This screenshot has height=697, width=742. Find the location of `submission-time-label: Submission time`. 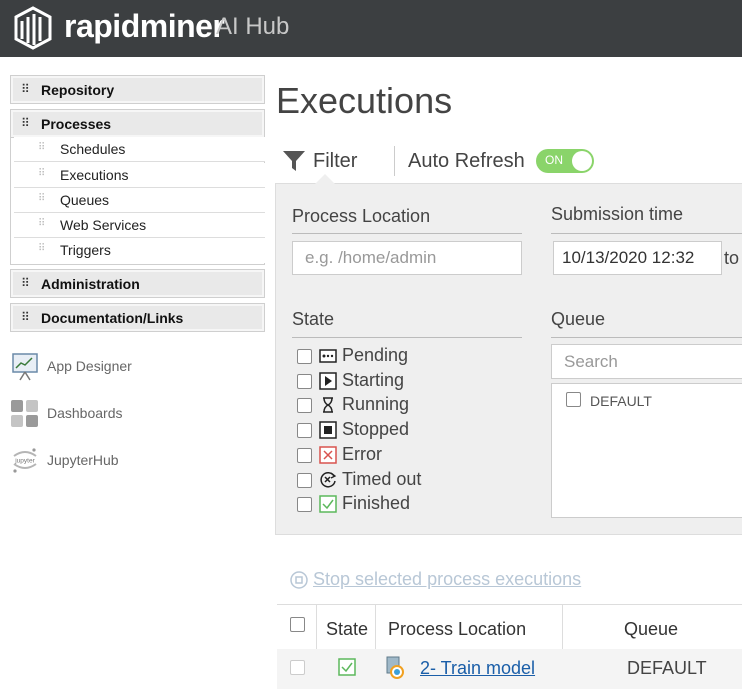

submission-time-label: Submission time is located at coordinates (617, 214).